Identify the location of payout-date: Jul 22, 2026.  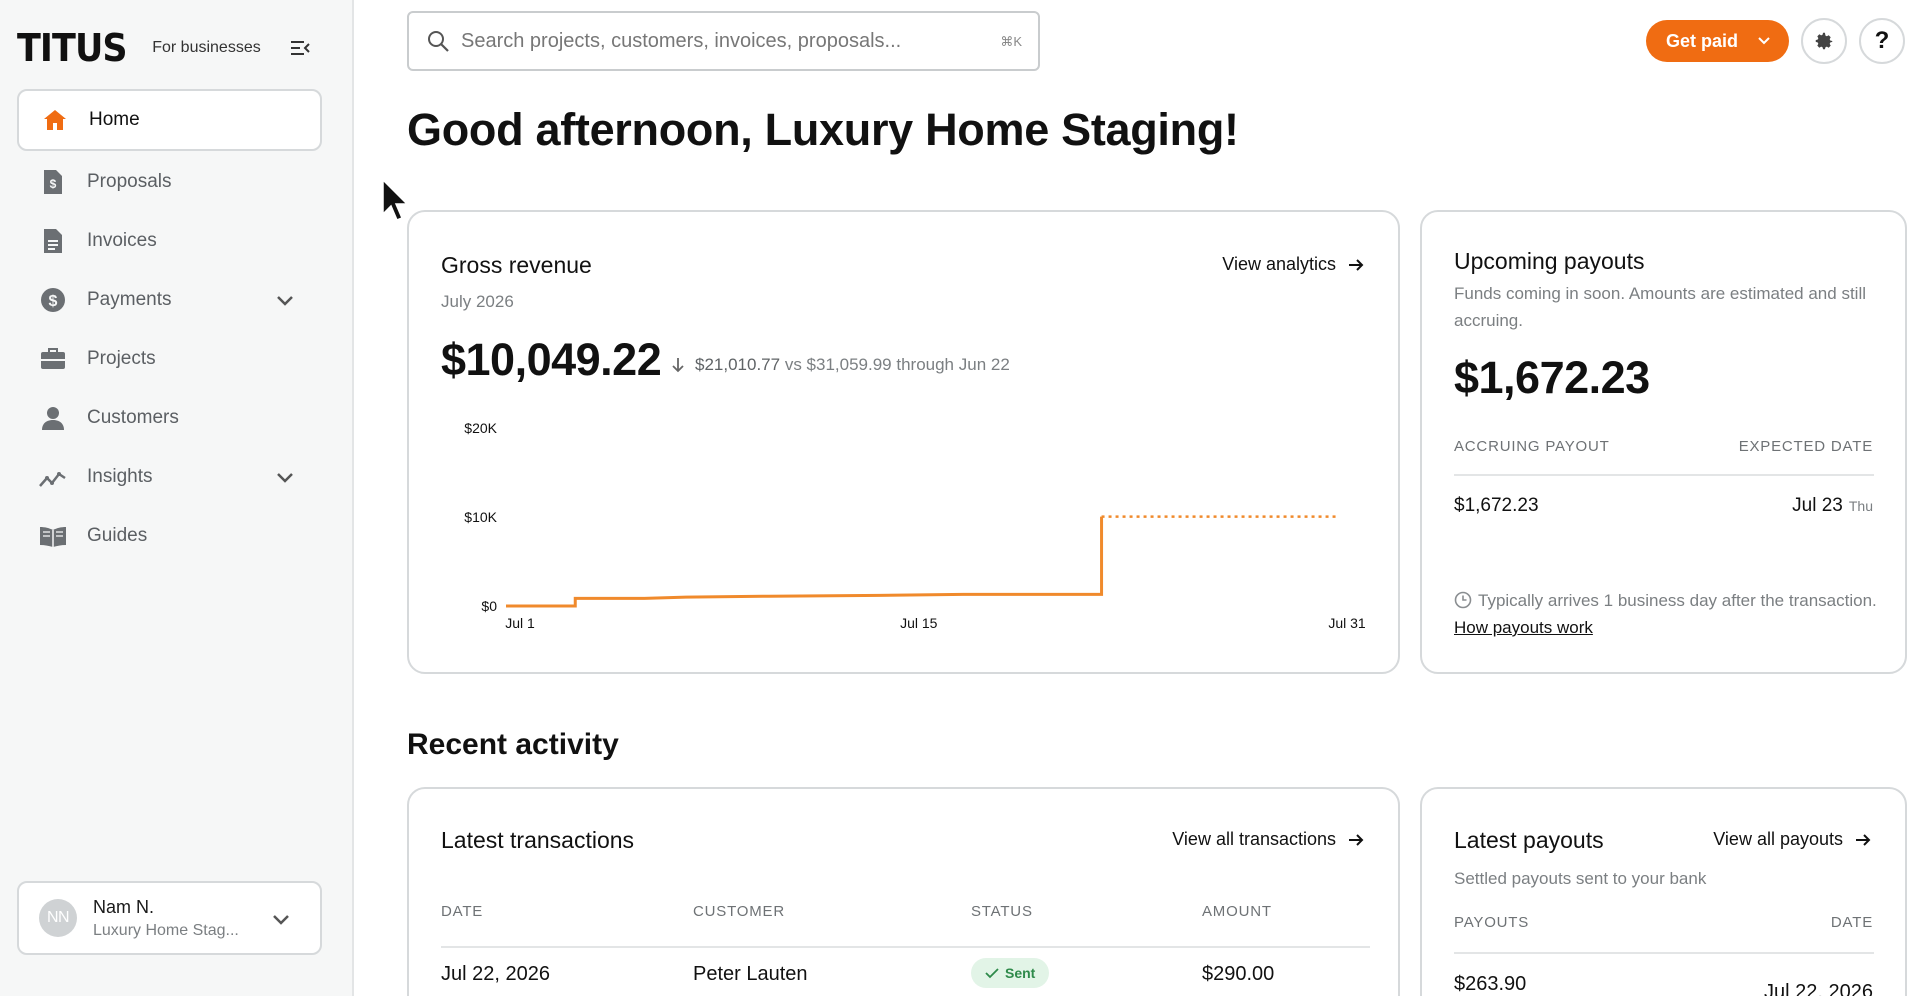
(1818, 988).